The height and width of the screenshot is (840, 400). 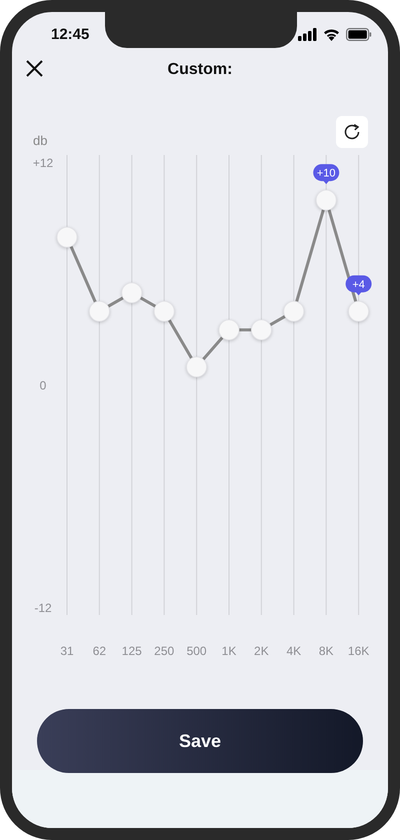 What do you see at coordinates (99, 651) in the screenshot?
I see `frequency-label: 62` at bounding box center [99, 651].